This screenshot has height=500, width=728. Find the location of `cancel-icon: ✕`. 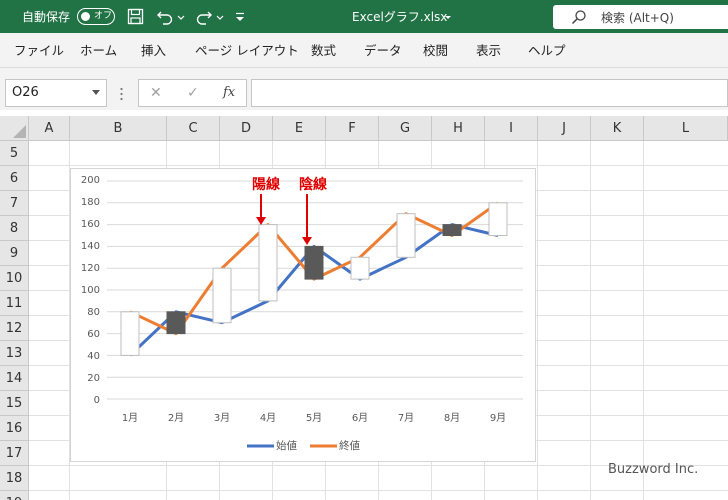

cancel-icon: ✕ is located at coordinates (156, 93).